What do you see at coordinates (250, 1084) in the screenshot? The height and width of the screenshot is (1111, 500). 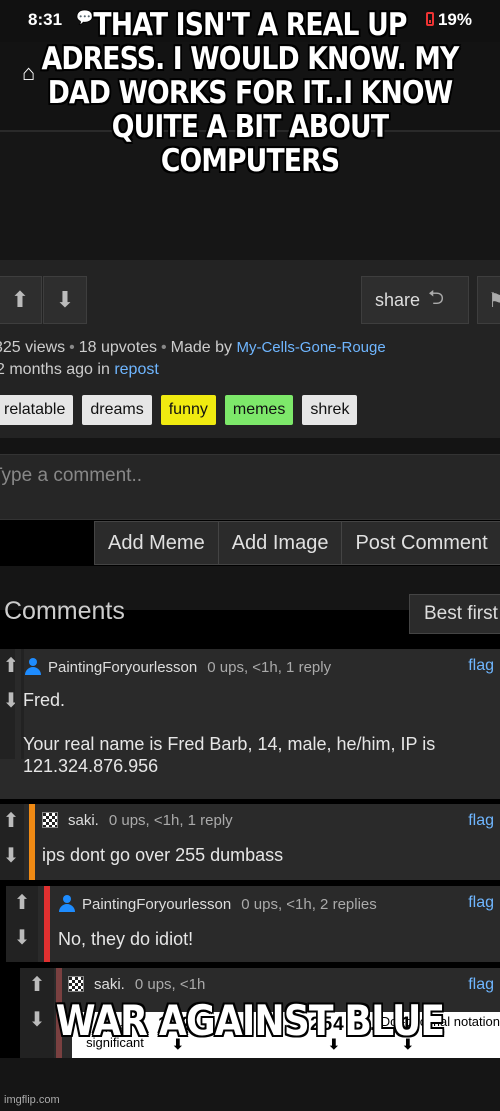 I see `footer-area` at bounding box center [250, 1084].